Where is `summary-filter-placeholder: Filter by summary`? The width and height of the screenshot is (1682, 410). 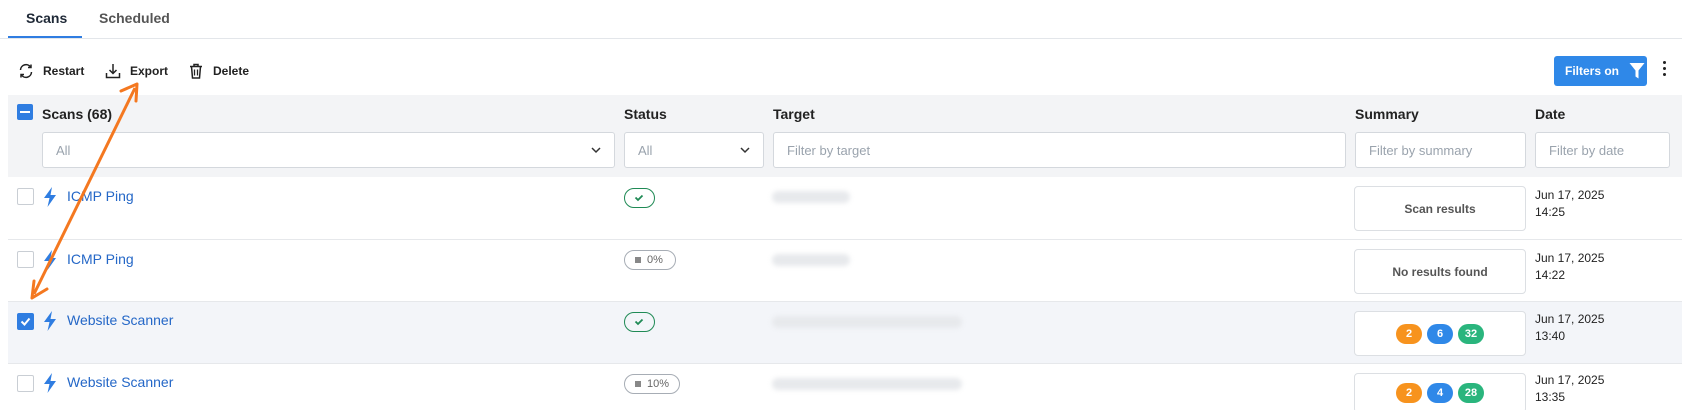
summary-filter-placeholder: Filter by summary is located at coordinates (1421, 150).